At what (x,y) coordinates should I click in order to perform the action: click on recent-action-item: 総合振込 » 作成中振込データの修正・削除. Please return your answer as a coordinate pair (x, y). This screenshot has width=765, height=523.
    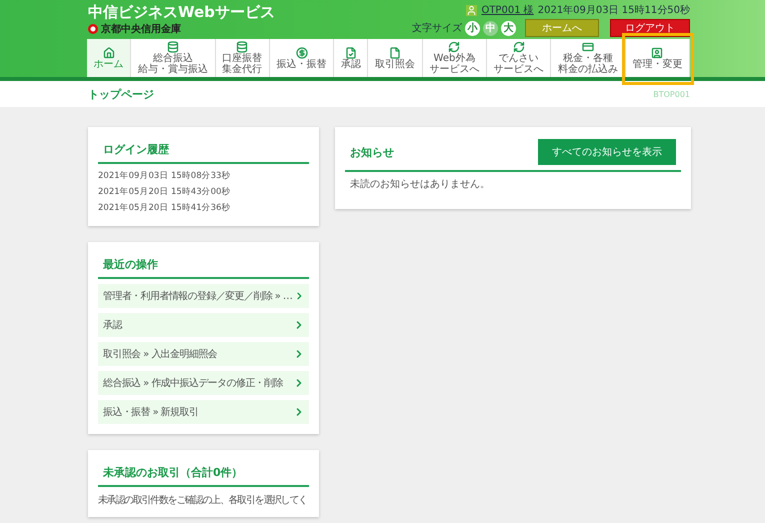
    Looking at the image, I should click on (203, 383).